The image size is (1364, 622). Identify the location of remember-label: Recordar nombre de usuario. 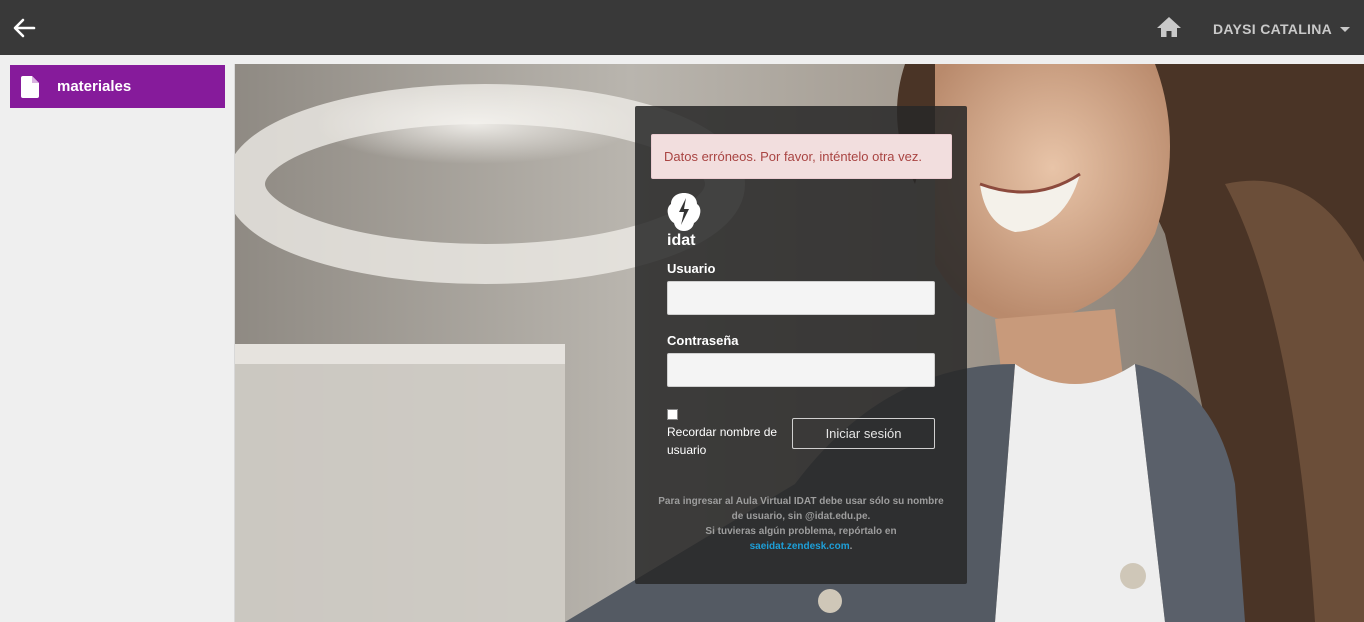
(722, 441).